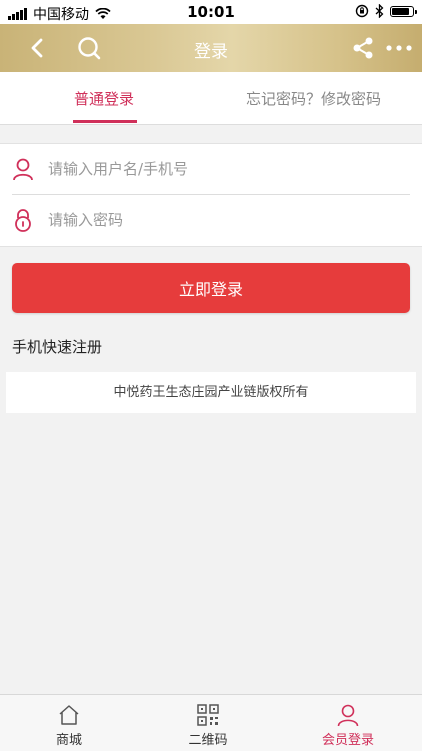  What do you see at coordinates (399, 48) in the screenshot?
I see `more-icon` at bounding box center [399, 48].